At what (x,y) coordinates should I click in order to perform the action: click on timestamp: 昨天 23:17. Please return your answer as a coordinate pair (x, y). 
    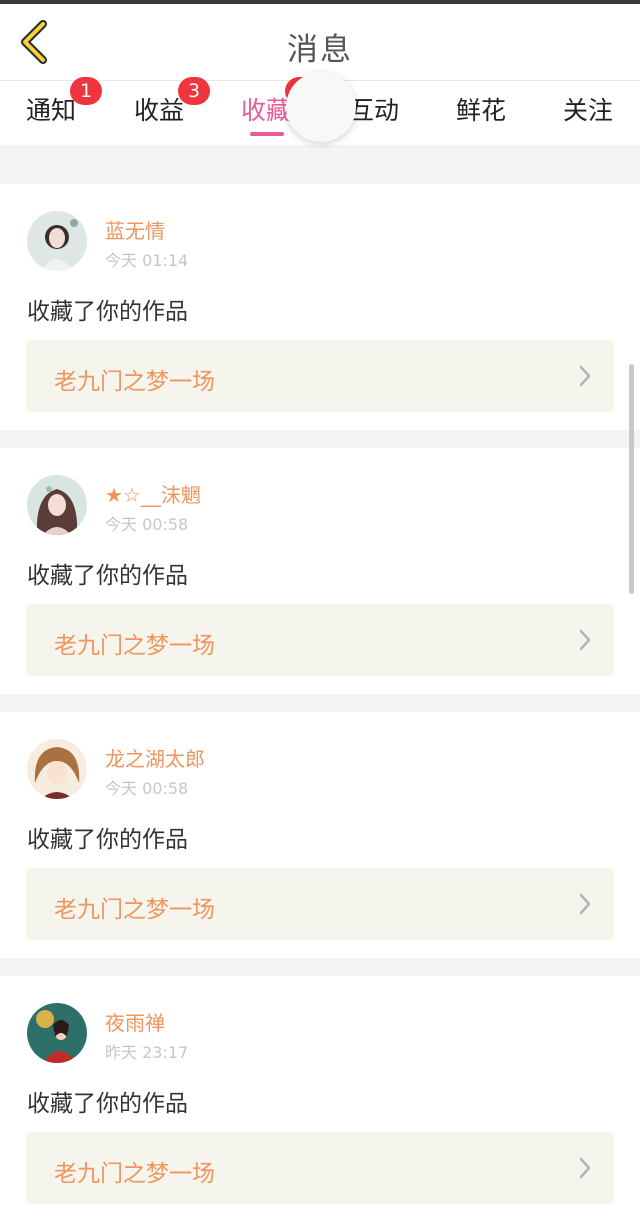
    Looking at the image, I should click on (147, 1052).